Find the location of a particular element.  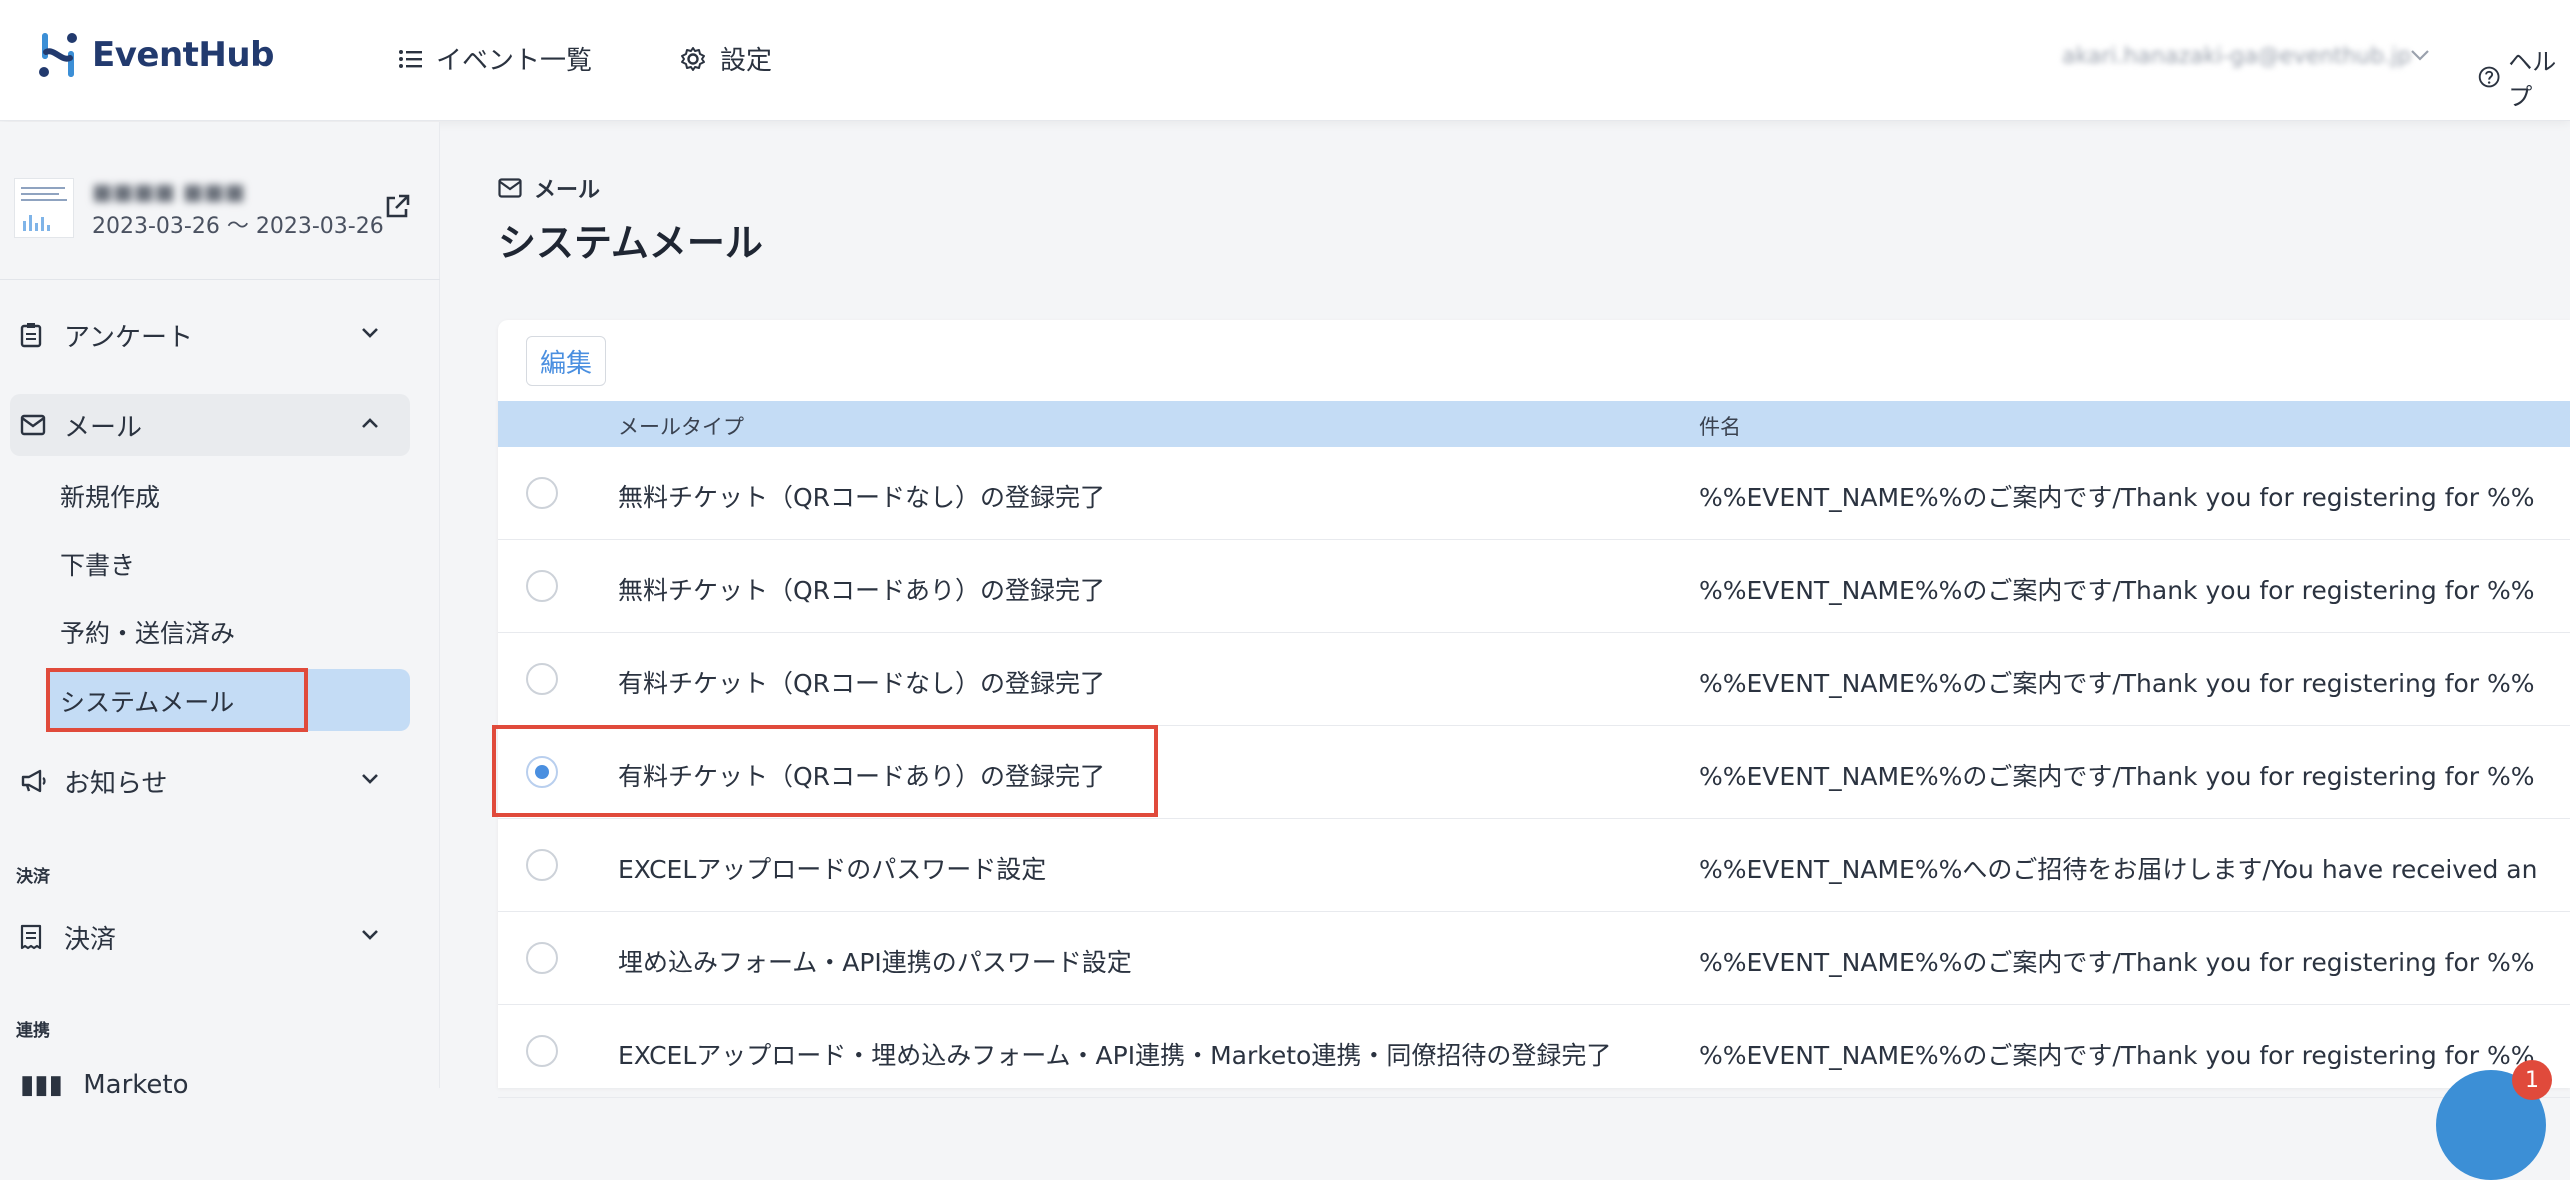

sidebar-subitem-draft: 下書き is located at coordinates (97, 564).